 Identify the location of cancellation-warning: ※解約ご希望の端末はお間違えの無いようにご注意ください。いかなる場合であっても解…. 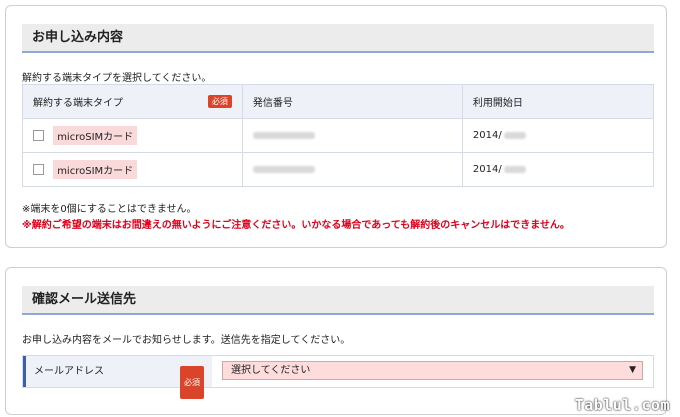
(296, 225).